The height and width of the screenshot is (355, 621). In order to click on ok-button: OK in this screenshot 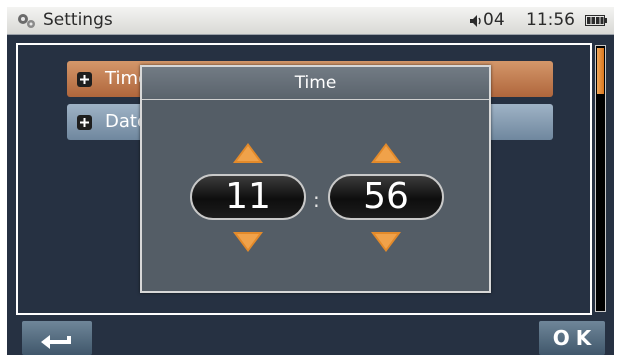, I will do `click(572, 338)`.